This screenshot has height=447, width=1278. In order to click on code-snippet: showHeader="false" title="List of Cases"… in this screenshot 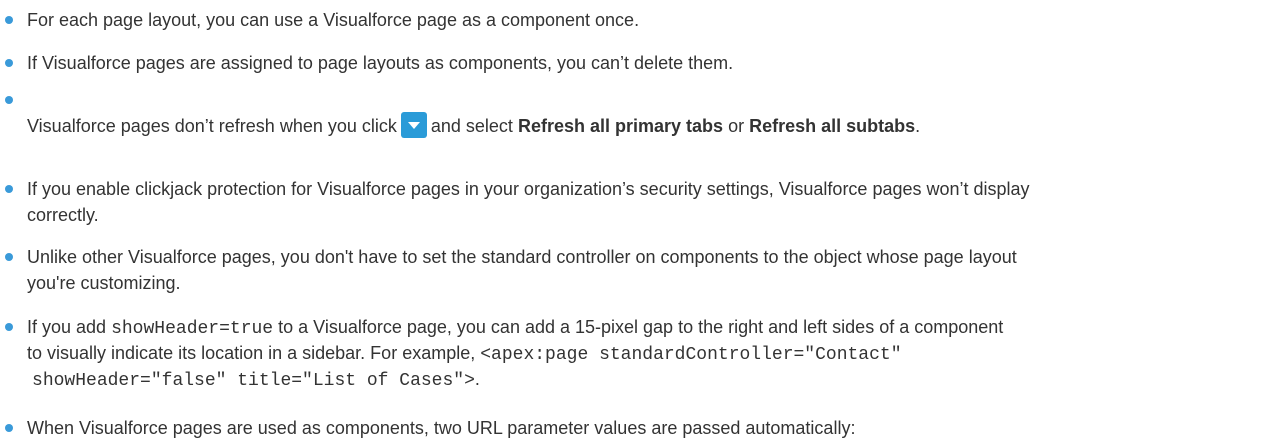, I will do `click(253, 381)`.